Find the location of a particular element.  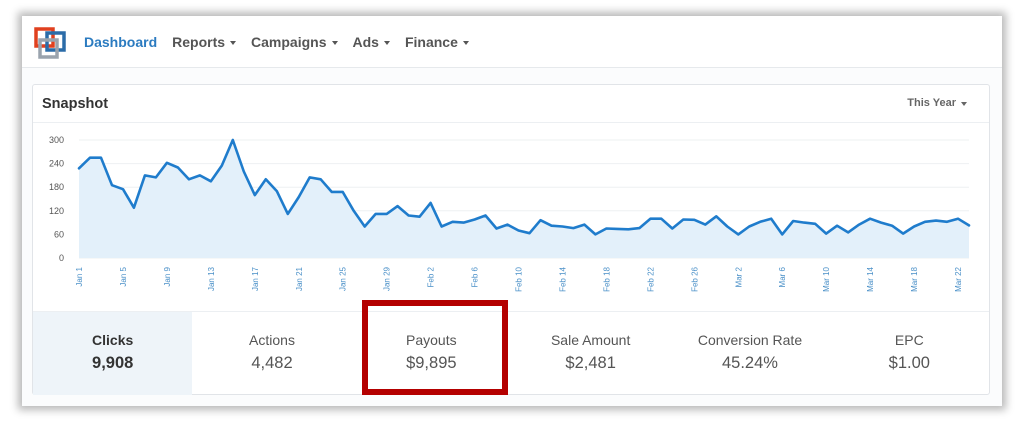

y-tick-label: 120 is located at coordinates (56, 211).